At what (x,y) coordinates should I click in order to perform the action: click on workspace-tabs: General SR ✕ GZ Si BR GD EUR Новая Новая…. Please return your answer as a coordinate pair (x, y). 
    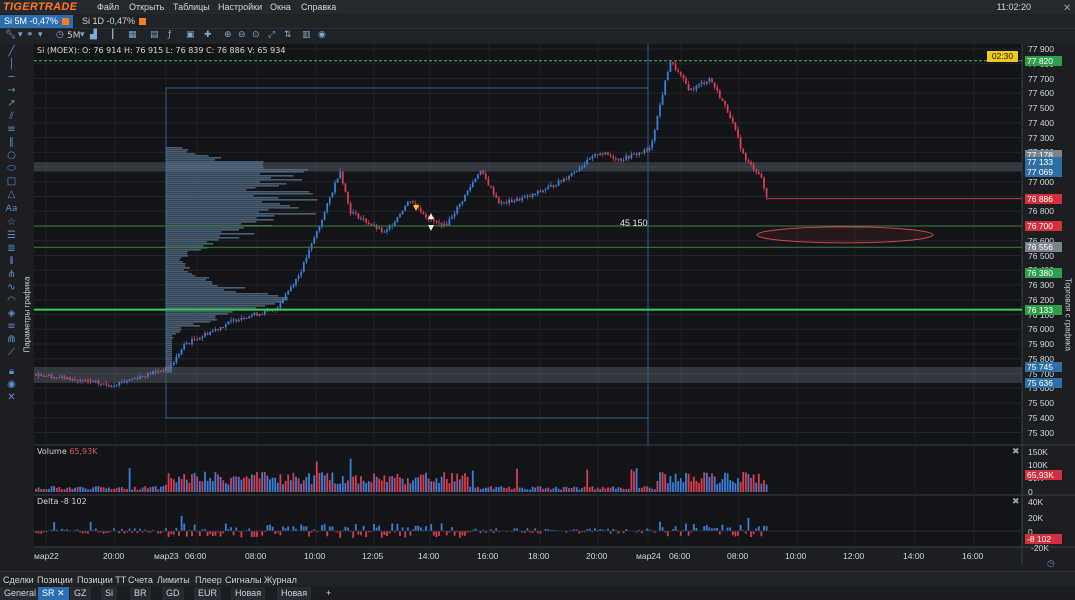
    Looking at the image, I should click on (537, 593).